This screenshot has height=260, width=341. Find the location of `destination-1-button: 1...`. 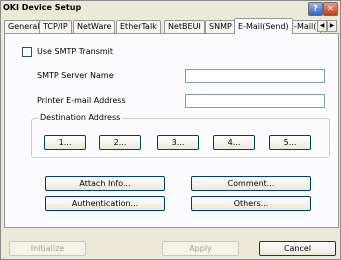

destination-1-button: 1... is located at coordinates (65, 142).